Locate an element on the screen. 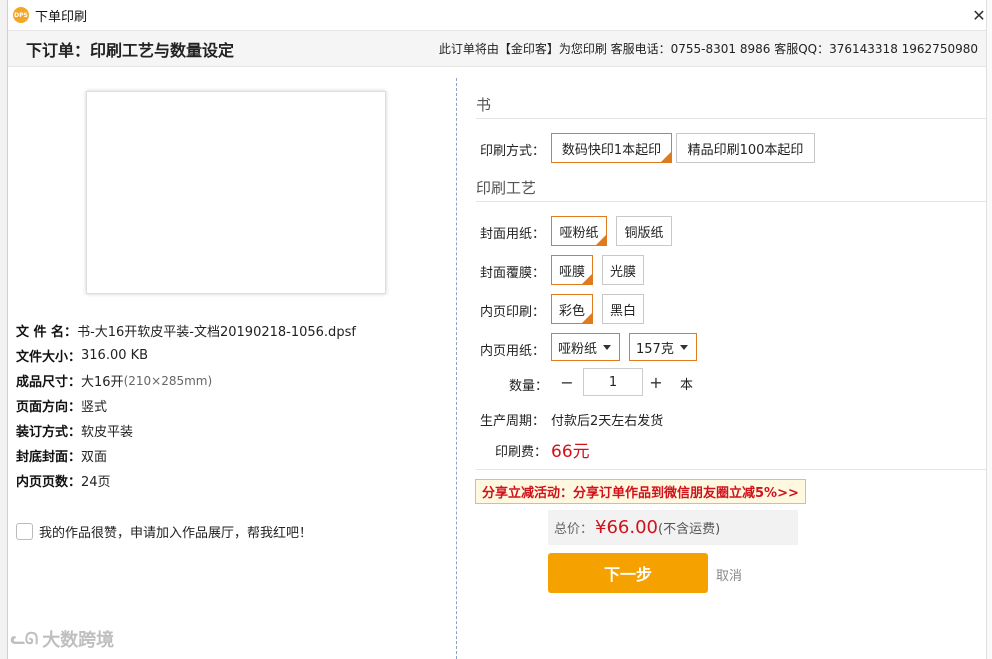 This screenshot has height=659, width=992. cover-film-label: 封面覆膜： is located at coordinates (513, 273).